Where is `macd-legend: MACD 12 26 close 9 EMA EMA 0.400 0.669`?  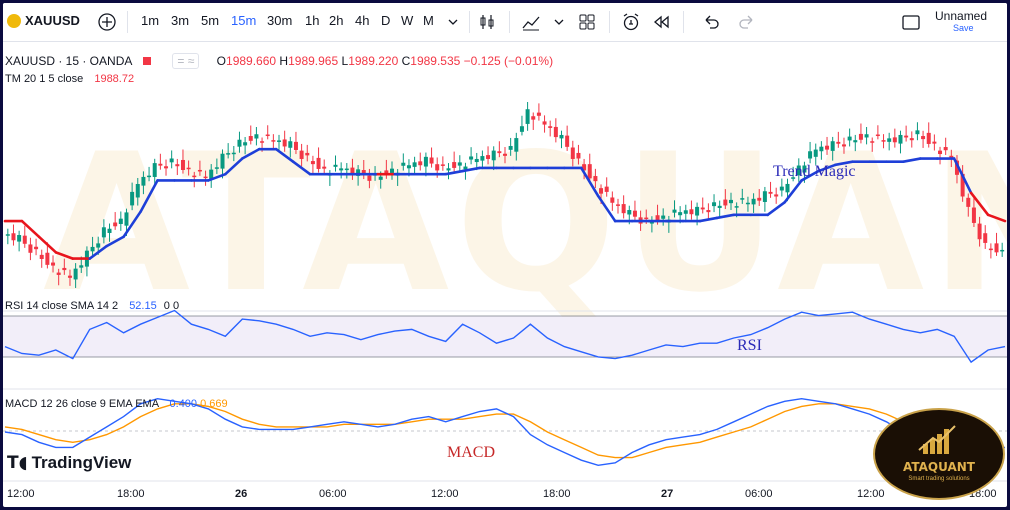 macd-legend: MACD 12 26 close 9 EMA EMA 0.400 0.669 is located at coordinates (116, 404).